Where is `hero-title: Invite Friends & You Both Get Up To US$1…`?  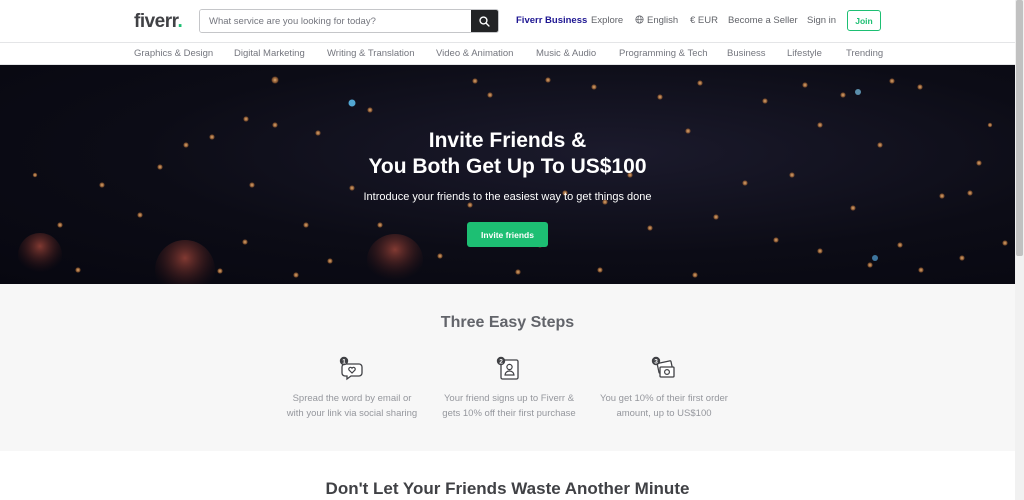 hero-title: Invite Friends & You Both Get Up To US$1… is located at coordinates (507, 154).